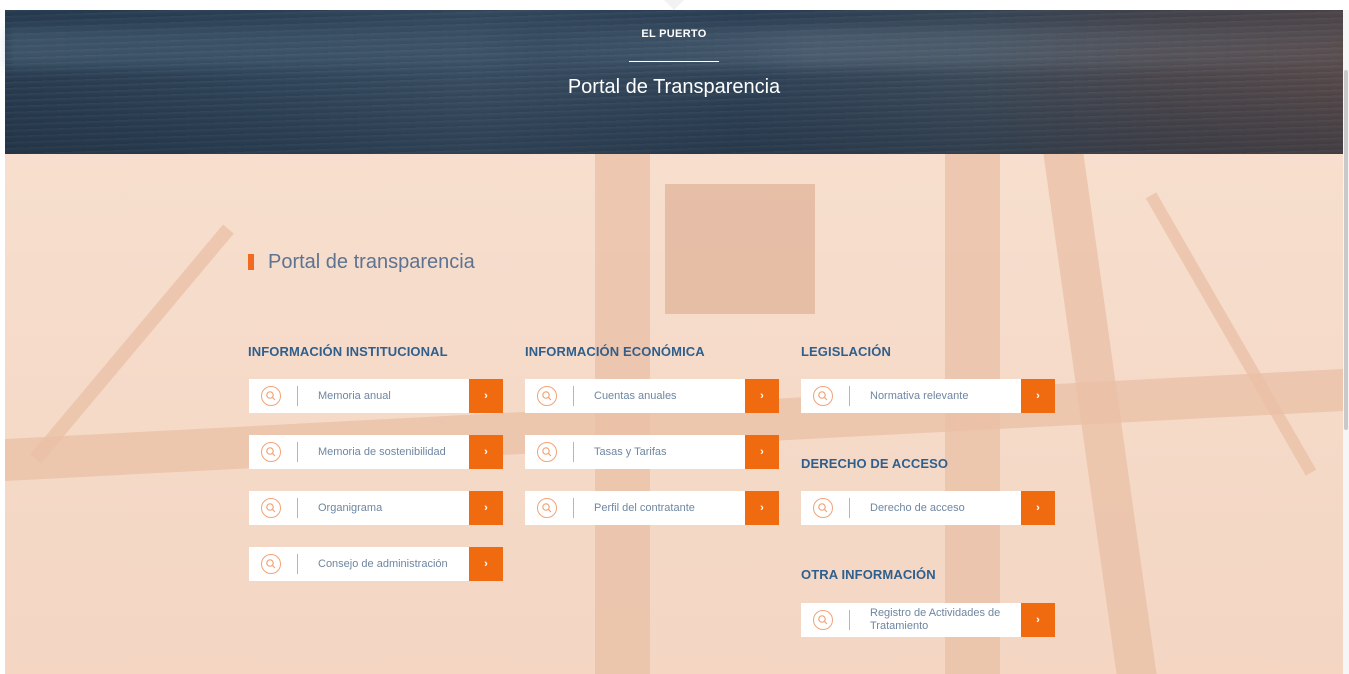  Describe the element at coordinates (868, 574) in the screenshot. I see `heading-otra-informacion: OTRA INFORMACIÓN` at that location.